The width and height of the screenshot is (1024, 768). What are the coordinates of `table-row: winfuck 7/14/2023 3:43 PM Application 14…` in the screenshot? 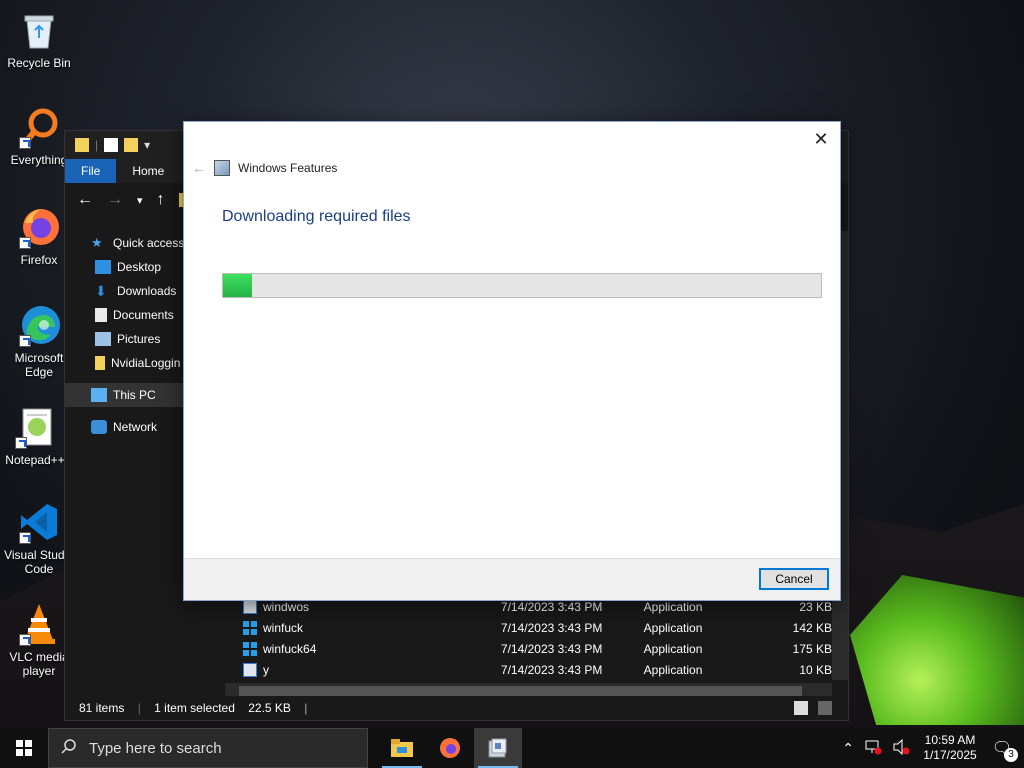 It's located at (528, 627).